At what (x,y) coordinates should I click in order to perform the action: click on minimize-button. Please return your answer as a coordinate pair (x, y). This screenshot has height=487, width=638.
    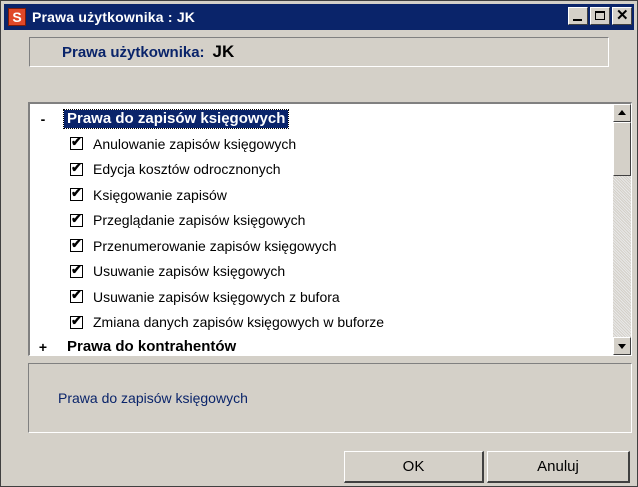
    Looking at the image, I should click on (578, 16).